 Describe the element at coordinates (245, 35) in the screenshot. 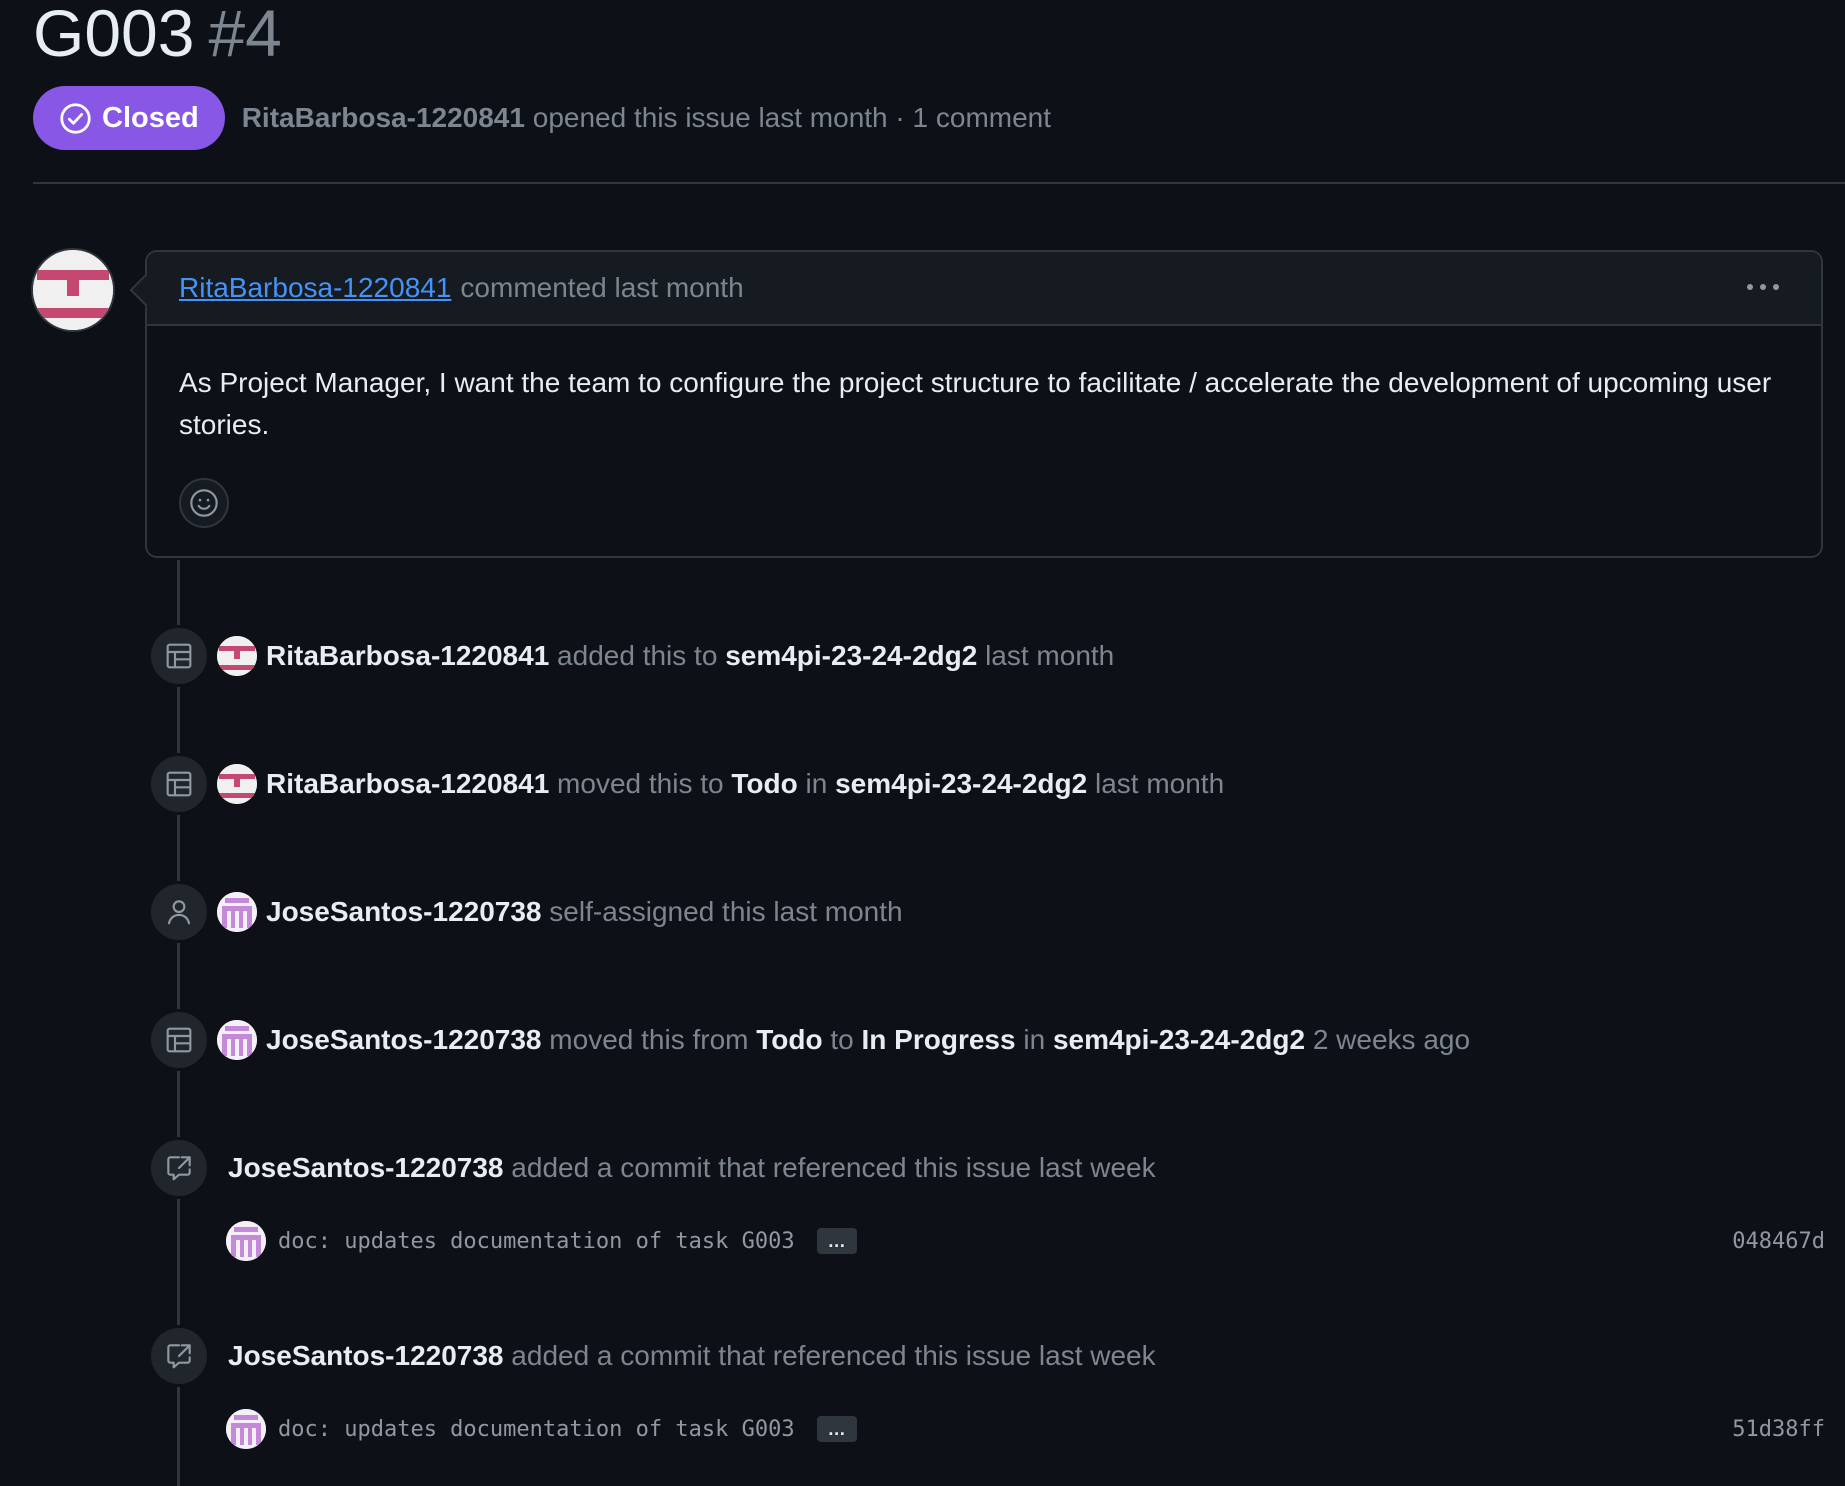

I see `issue-number: #4` at that location.